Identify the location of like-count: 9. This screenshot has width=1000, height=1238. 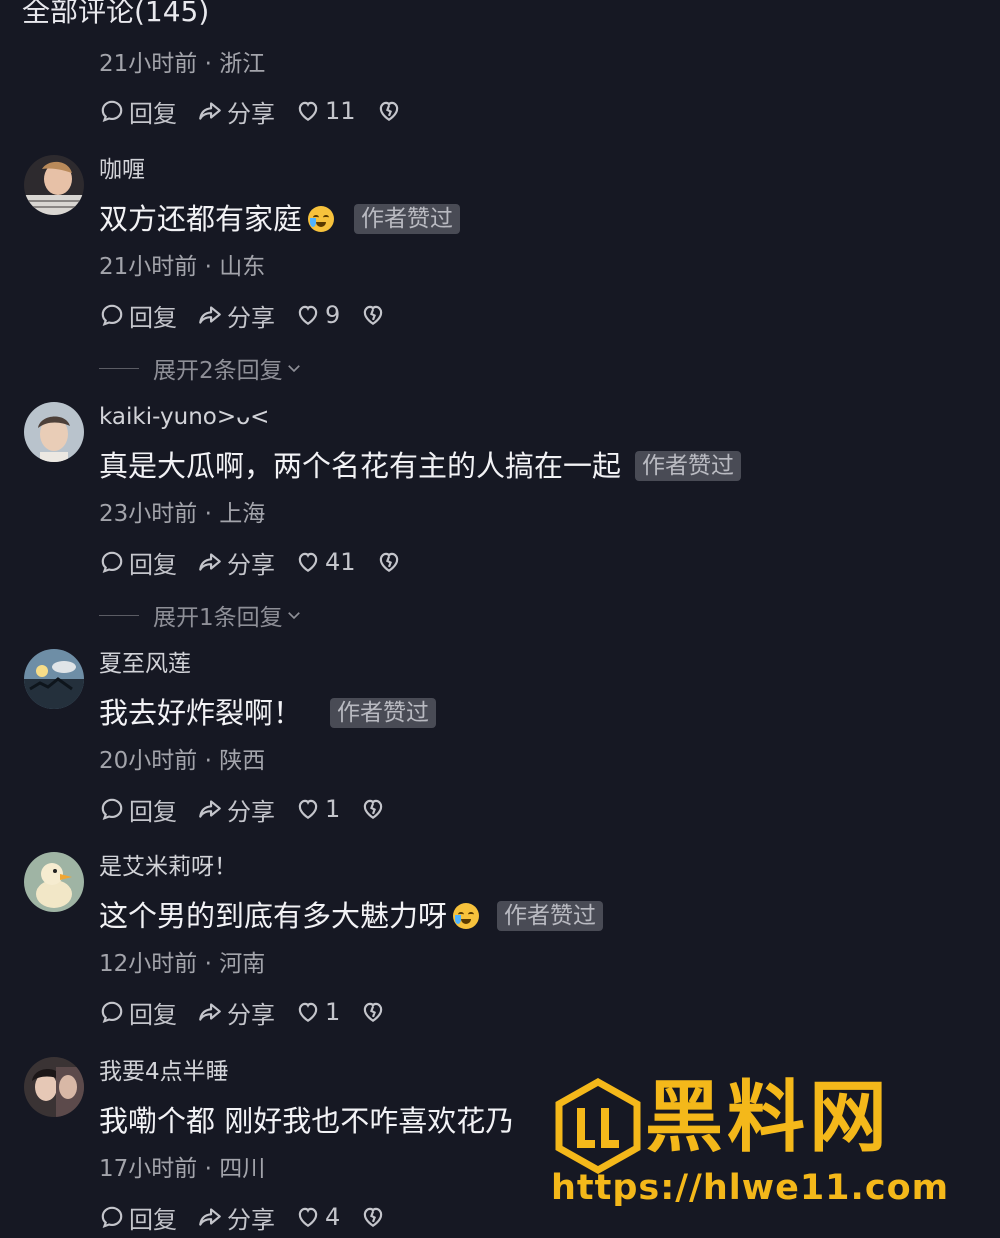
(333, 315).